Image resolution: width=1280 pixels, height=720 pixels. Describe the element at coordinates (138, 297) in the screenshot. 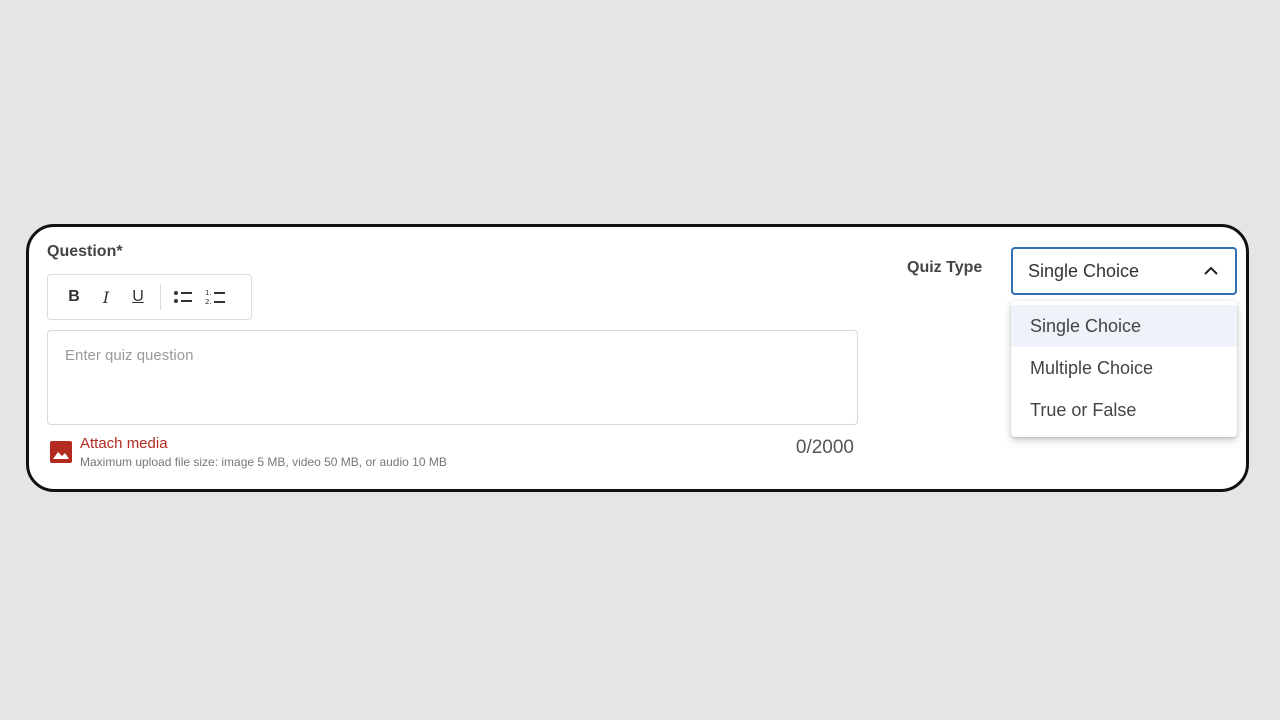

I see `underline-button: U` at that location.